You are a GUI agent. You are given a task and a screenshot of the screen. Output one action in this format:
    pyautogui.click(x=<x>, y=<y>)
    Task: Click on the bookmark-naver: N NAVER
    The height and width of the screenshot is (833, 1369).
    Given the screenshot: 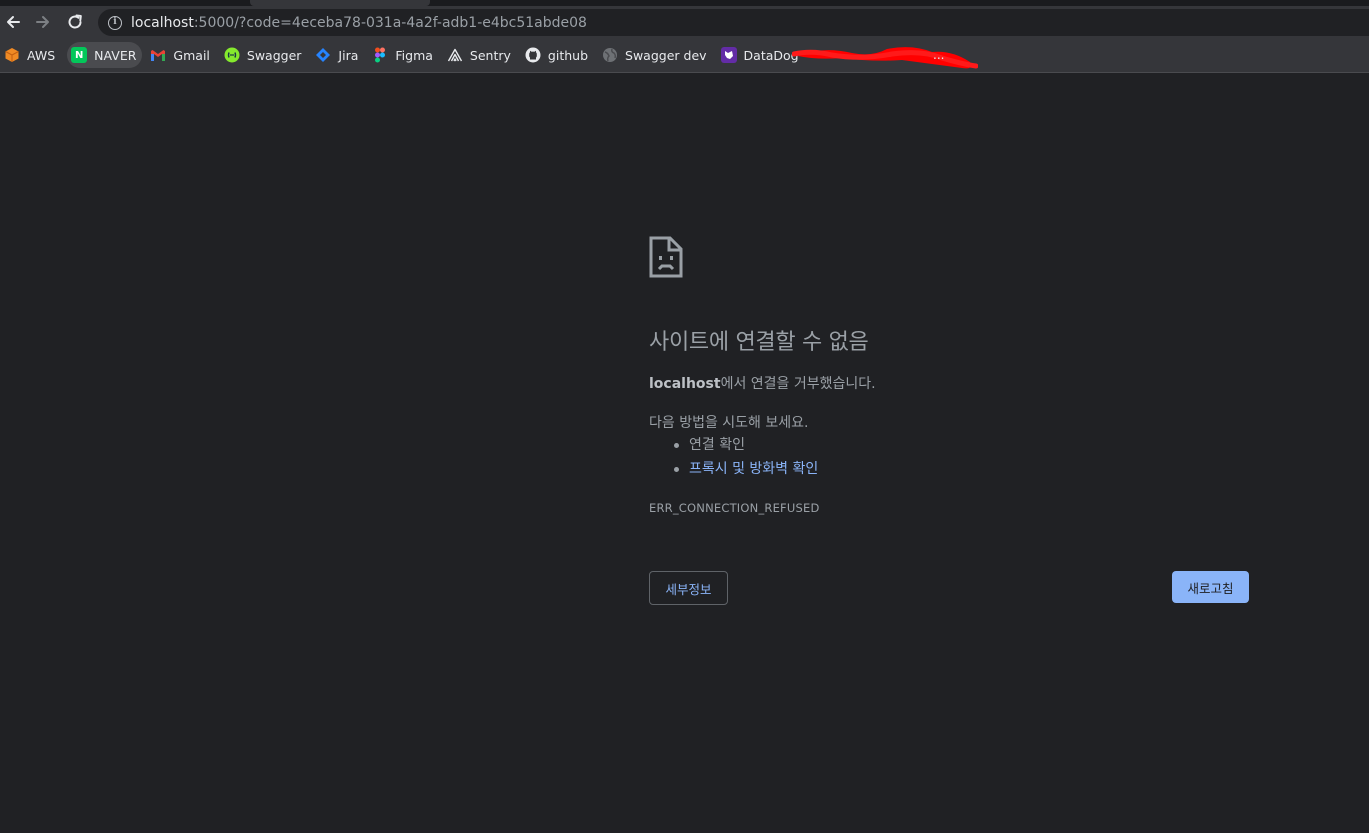 What is the action you would take?
    pyautogui.click(x=105, y=55)
    